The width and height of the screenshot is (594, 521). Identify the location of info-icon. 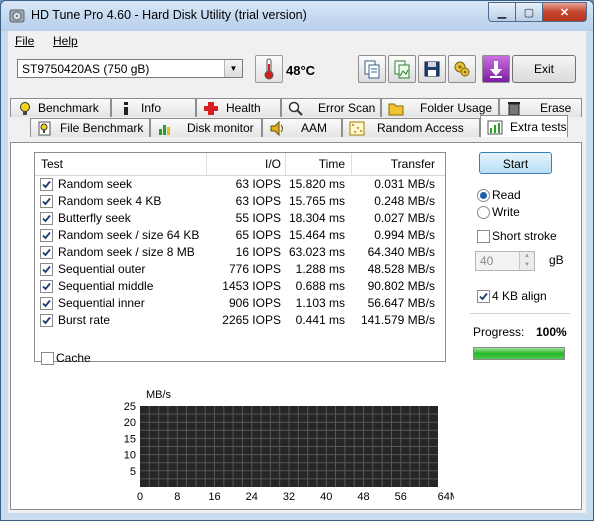
(126, 108).